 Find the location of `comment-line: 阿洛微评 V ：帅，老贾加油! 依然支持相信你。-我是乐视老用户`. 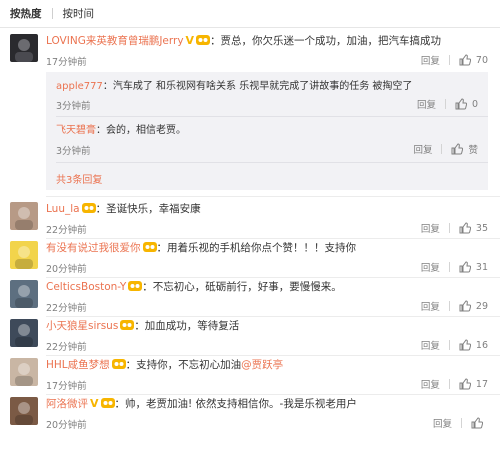

comment-line: 阿洛微评 V ：帅，老贾加油! 依然支持相信你。-我是乐视老用户 is located at coordinates (201, 405).